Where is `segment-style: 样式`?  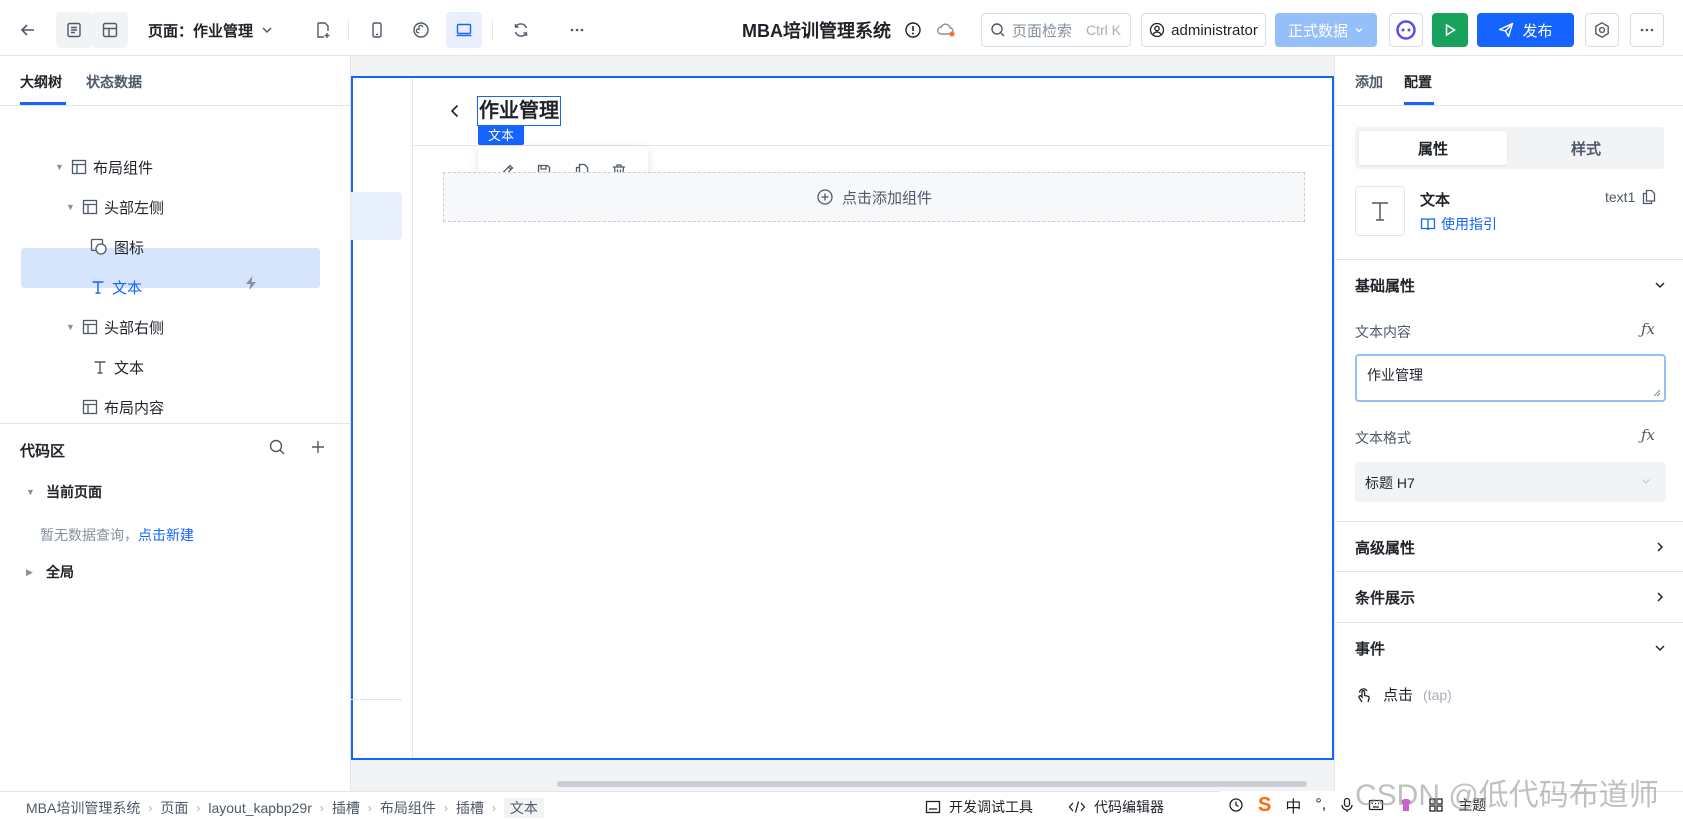 segment-style: 样式 is located at coordinates (1586, 148).